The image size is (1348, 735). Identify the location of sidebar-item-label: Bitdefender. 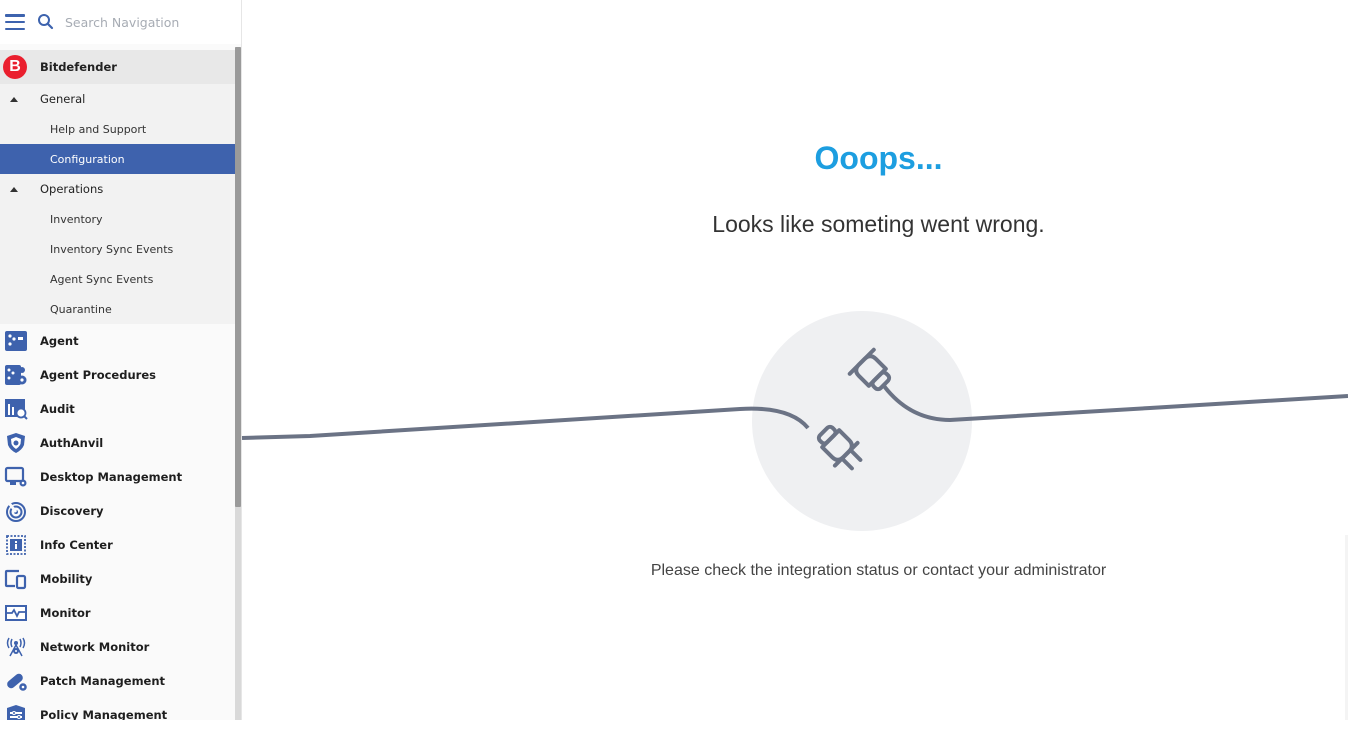
(78, 67).